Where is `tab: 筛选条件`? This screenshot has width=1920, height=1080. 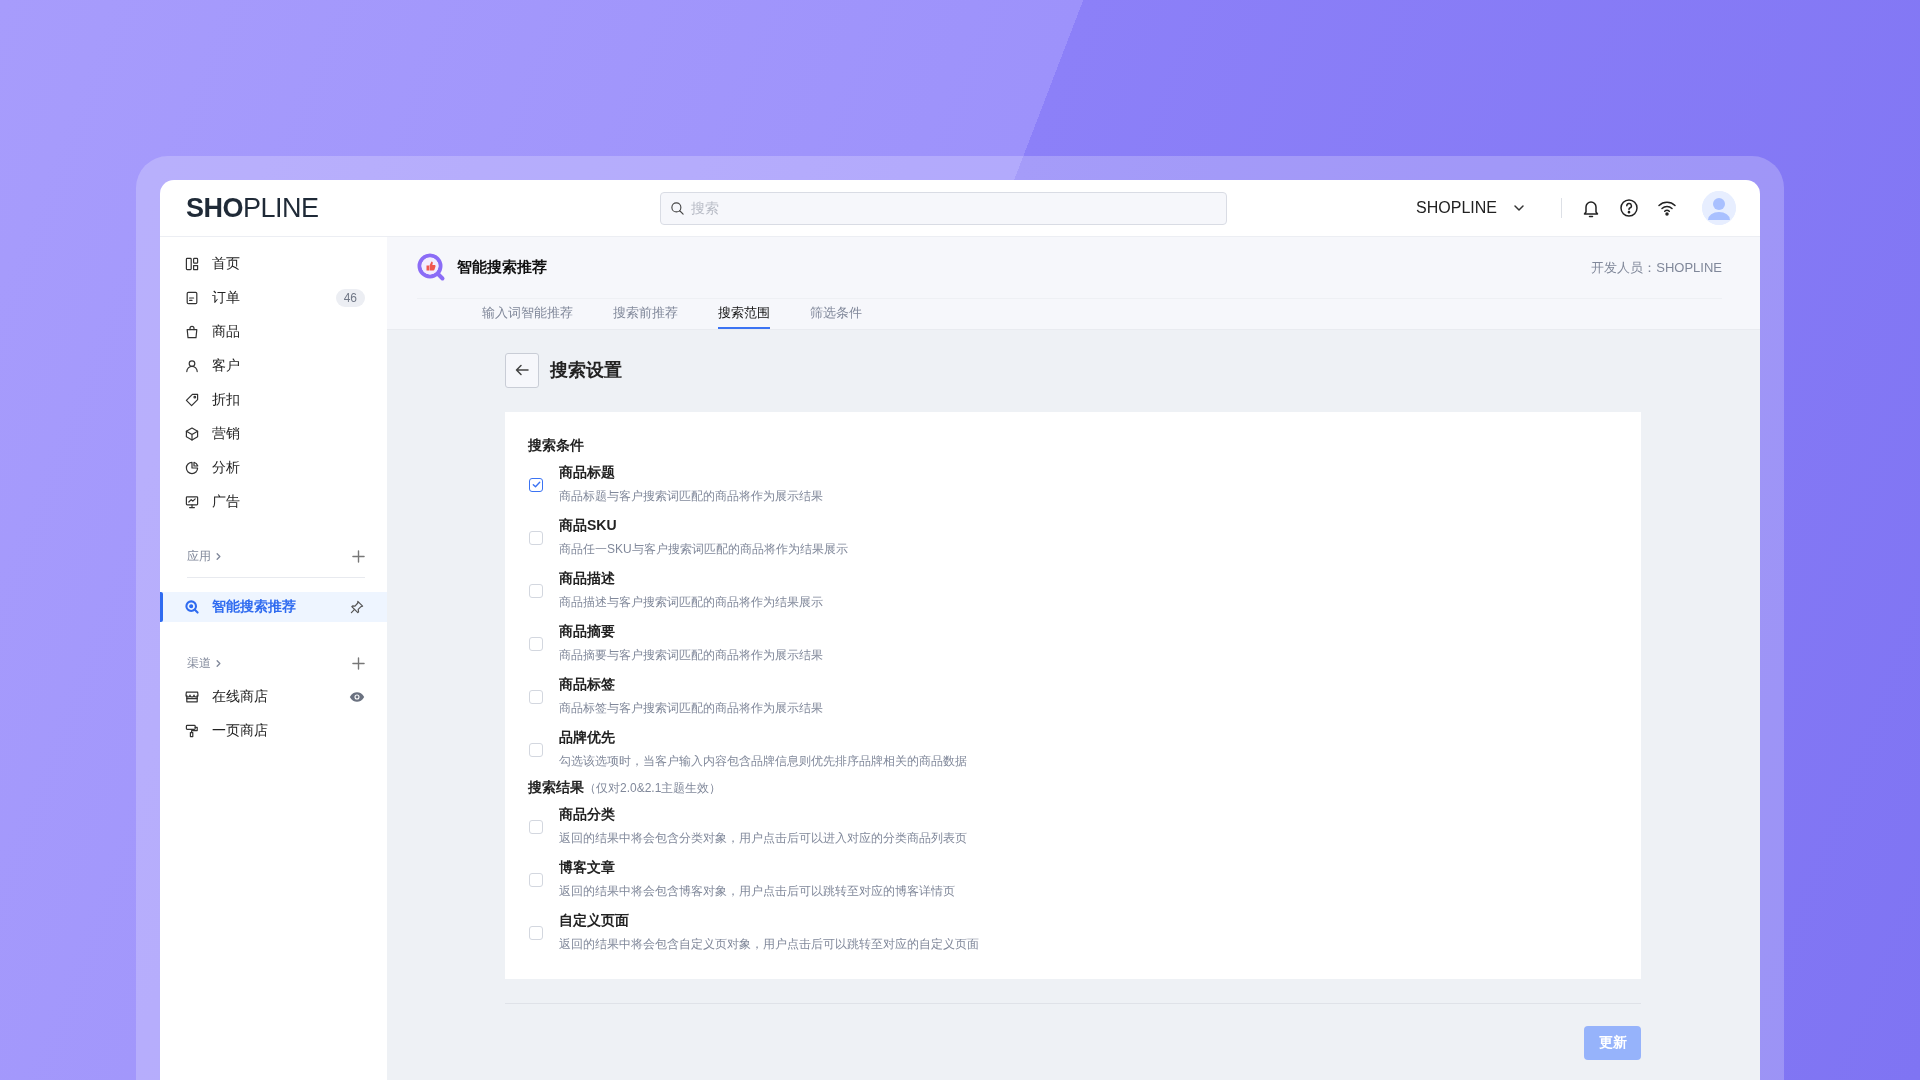 tab: 筛选条件 is located at coordinates (836, 316).